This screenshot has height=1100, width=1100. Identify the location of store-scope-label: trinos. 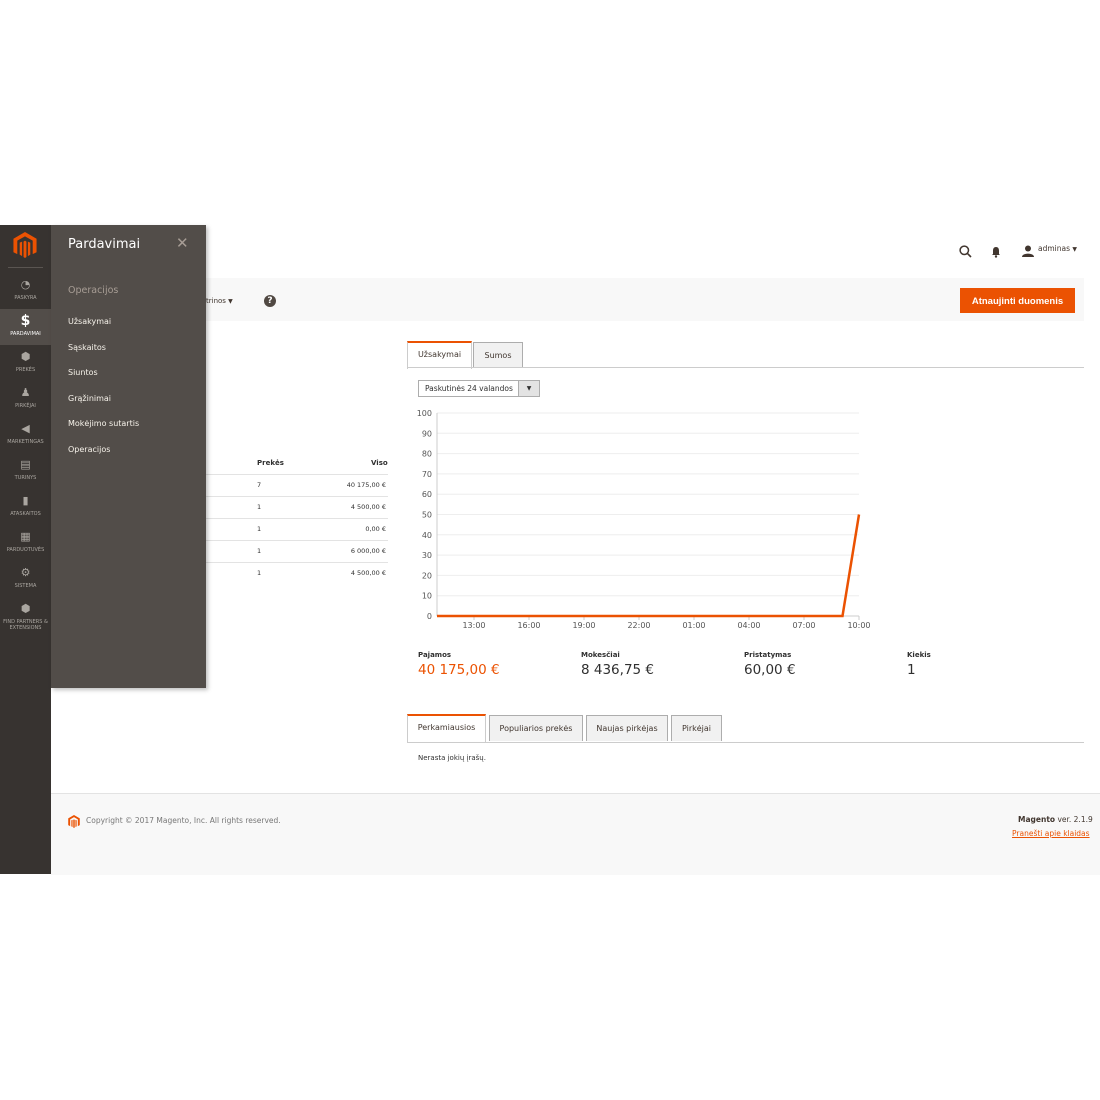
(216, 301).